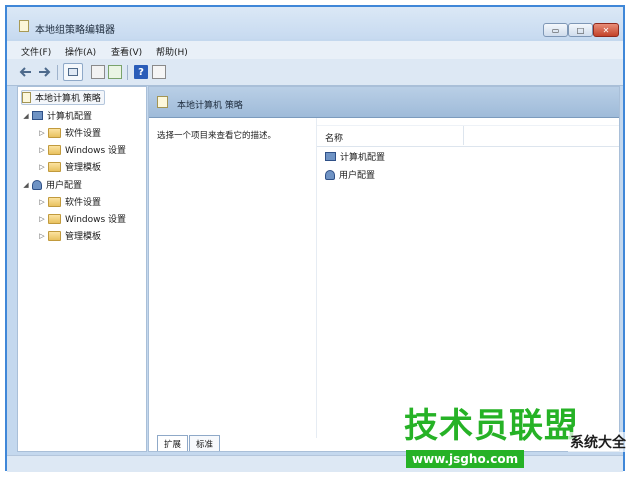  I want to click on tree-item-user-config: ◢ 用户配置, so click(52, 184).